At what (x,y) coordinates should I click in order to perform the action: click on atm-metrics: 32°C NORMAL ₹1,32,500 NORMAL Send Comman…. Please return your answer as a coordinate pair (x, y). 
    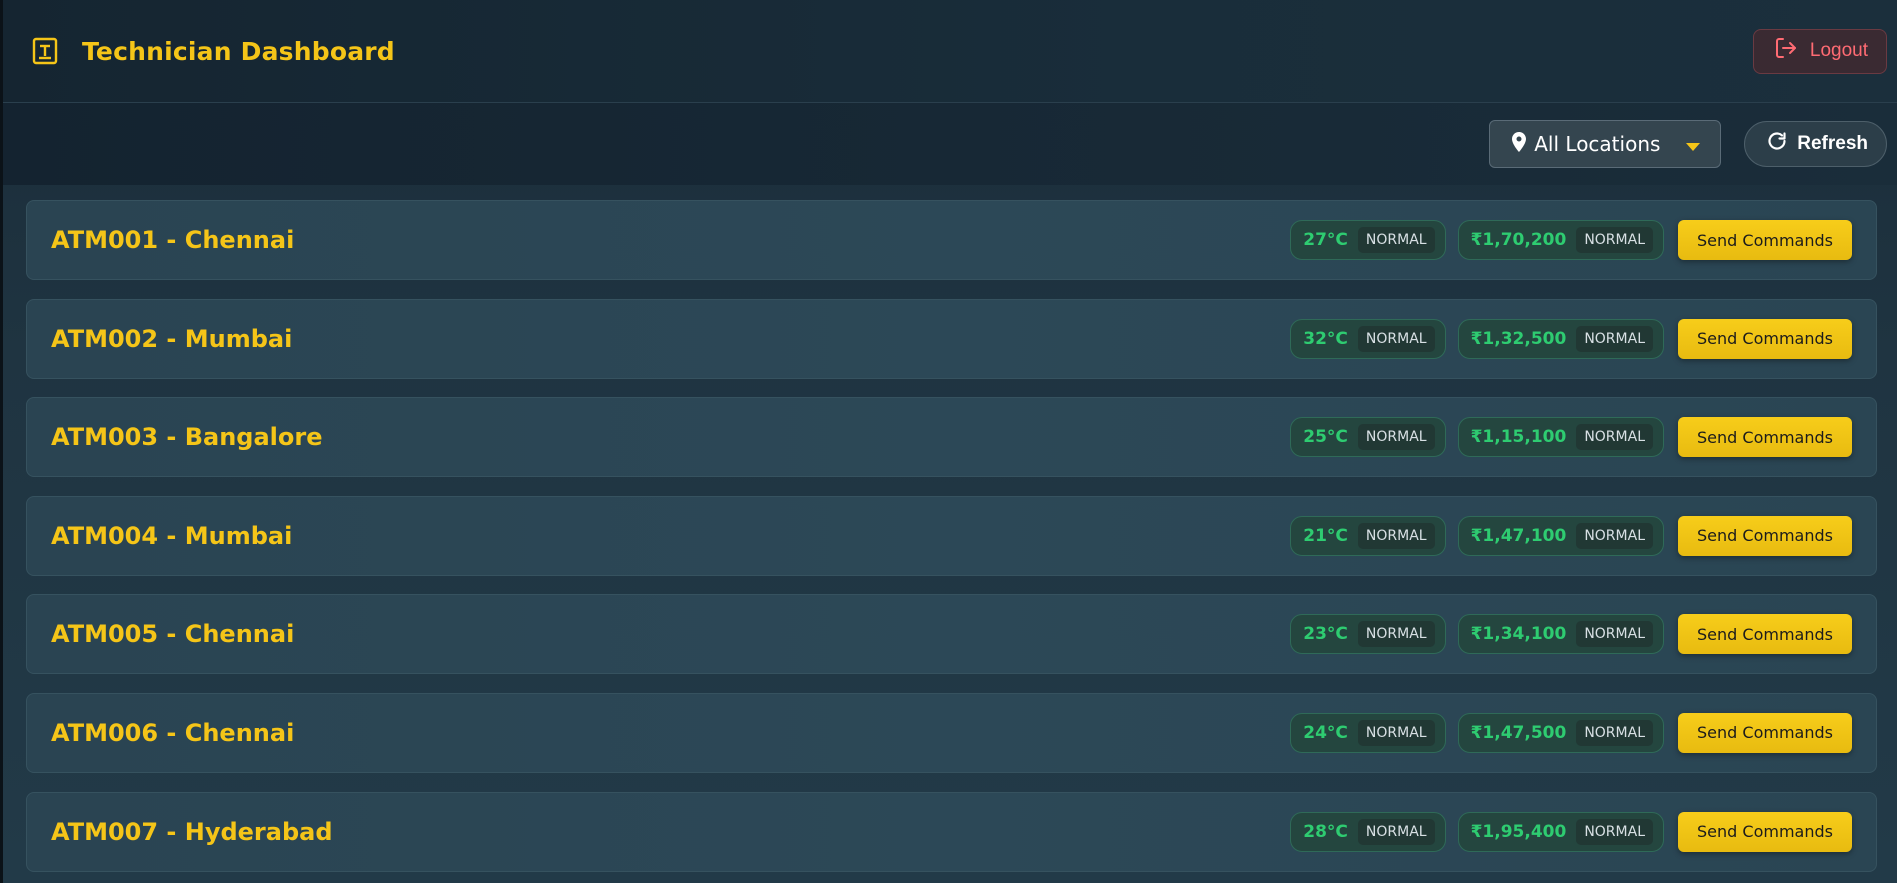
    Looking at the image, I should click on (1571, 338).